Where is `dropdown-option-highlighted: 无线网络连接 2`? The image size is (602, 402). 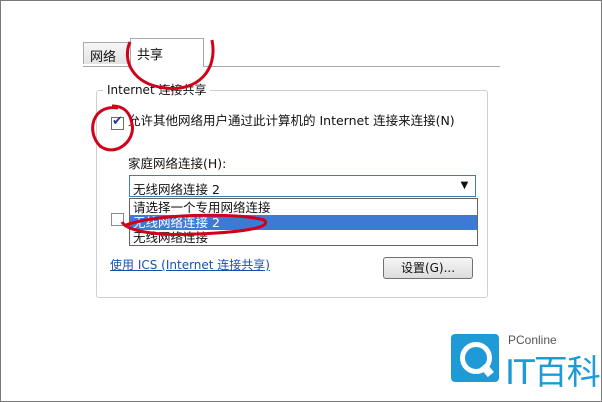
dropdown-option-highlighted: 无线网络连接 2 is located at coordinates (303, 222).